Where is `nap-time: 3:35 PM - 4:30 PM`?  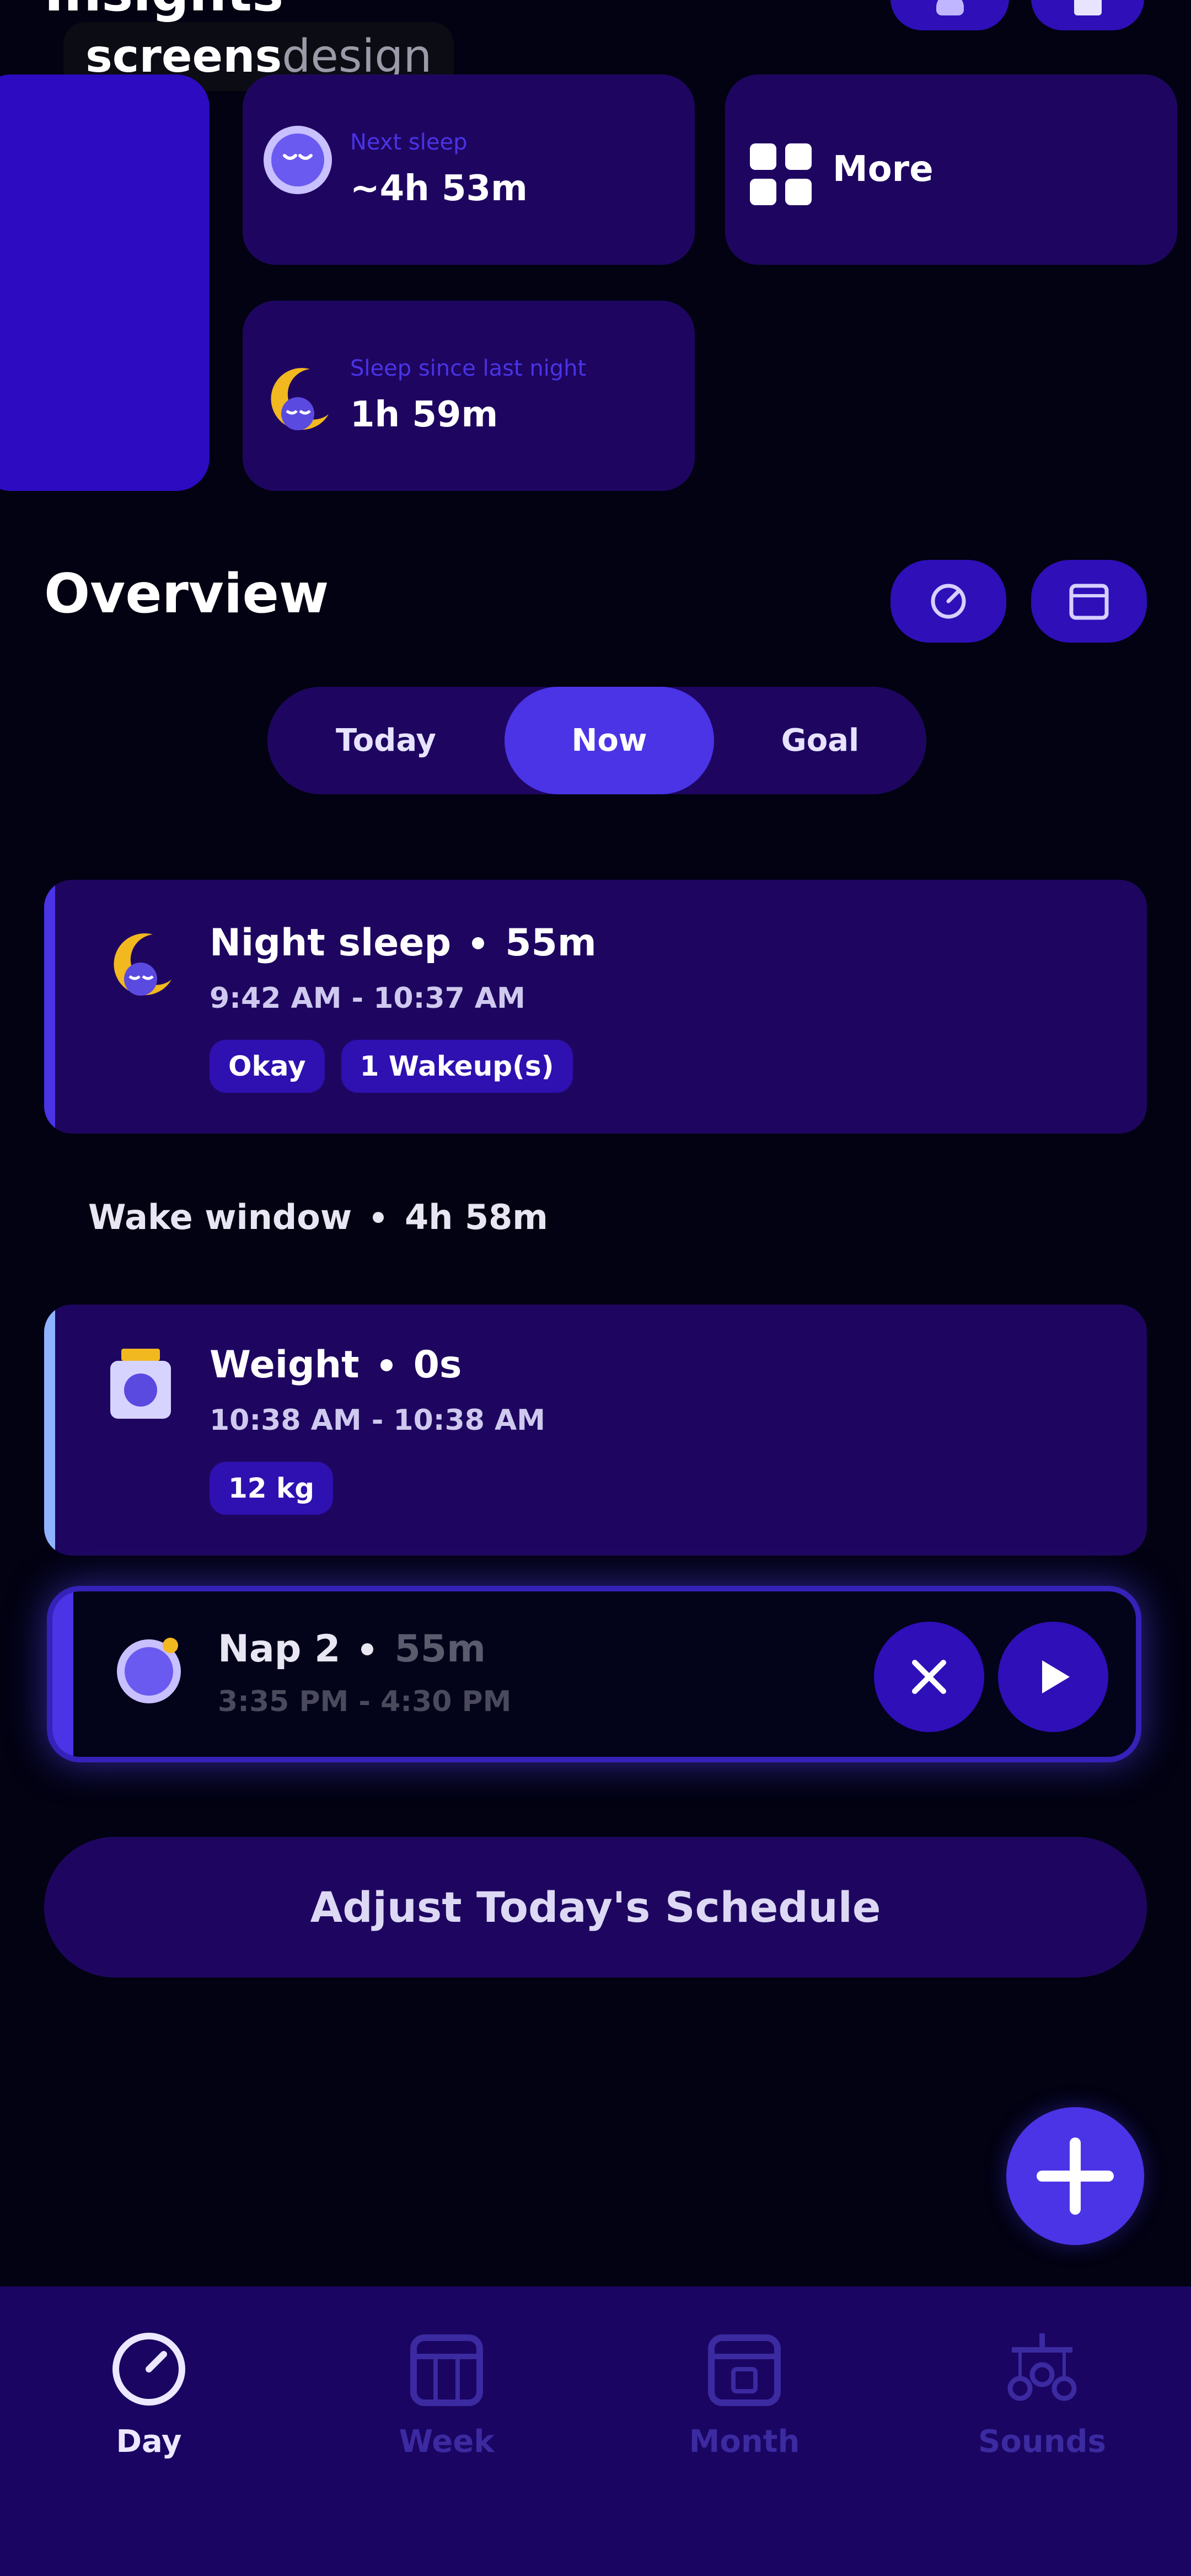 nap-time: 3:35 PM - 4:30 PM is located at coordinates (365, 1701).